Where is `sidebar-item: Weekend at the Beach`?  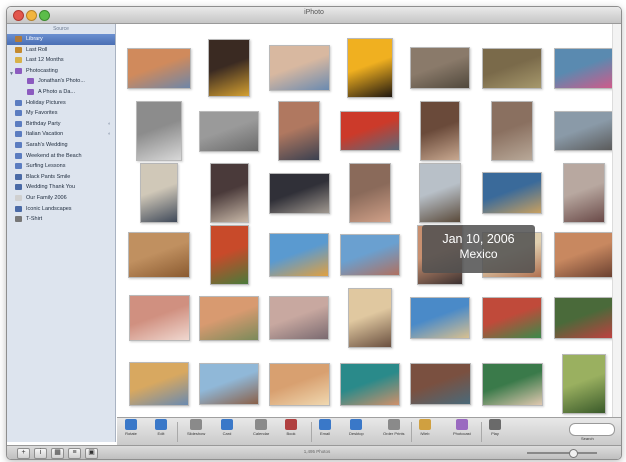 sidebar-item: Weekend at the Beach is located at coordinates (61, 156).